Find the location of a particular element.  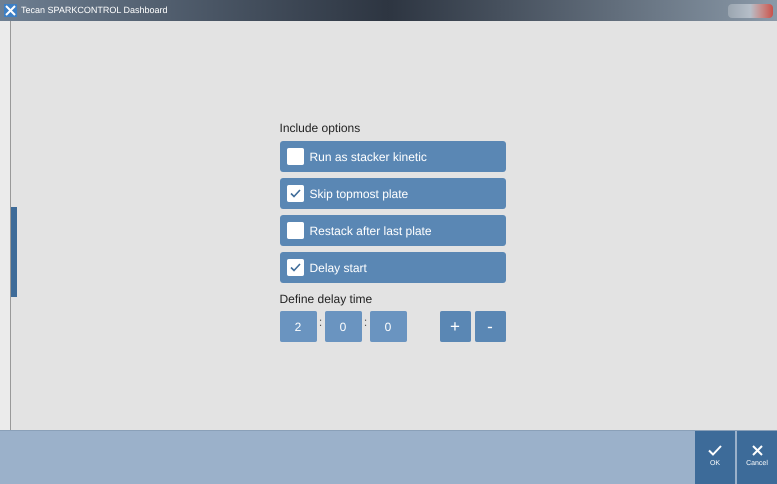

option-toggle: Delay start is located at coordinates (393, 267).